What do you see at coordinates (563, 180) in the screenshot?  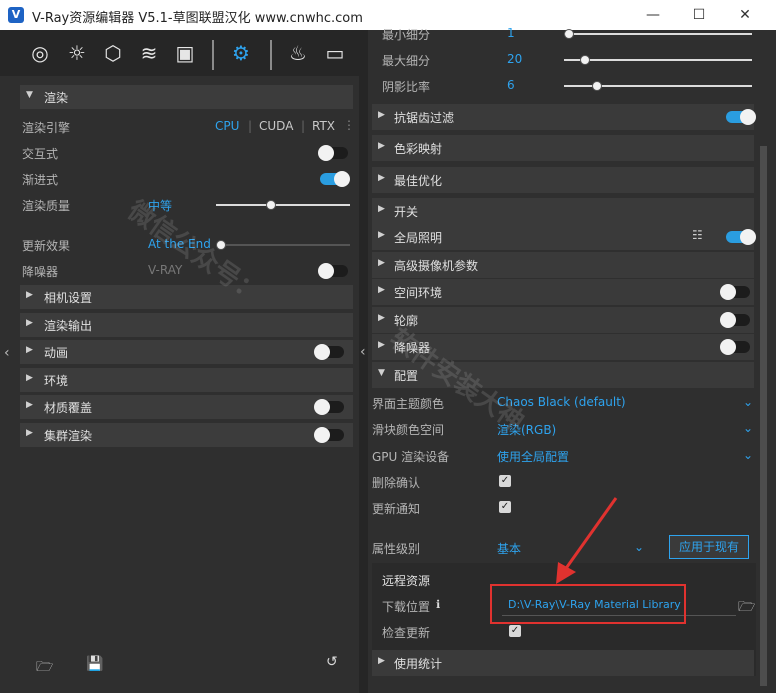 I see `section-optimization: ▶ 最佳优化` at bounding box center [563, 180].